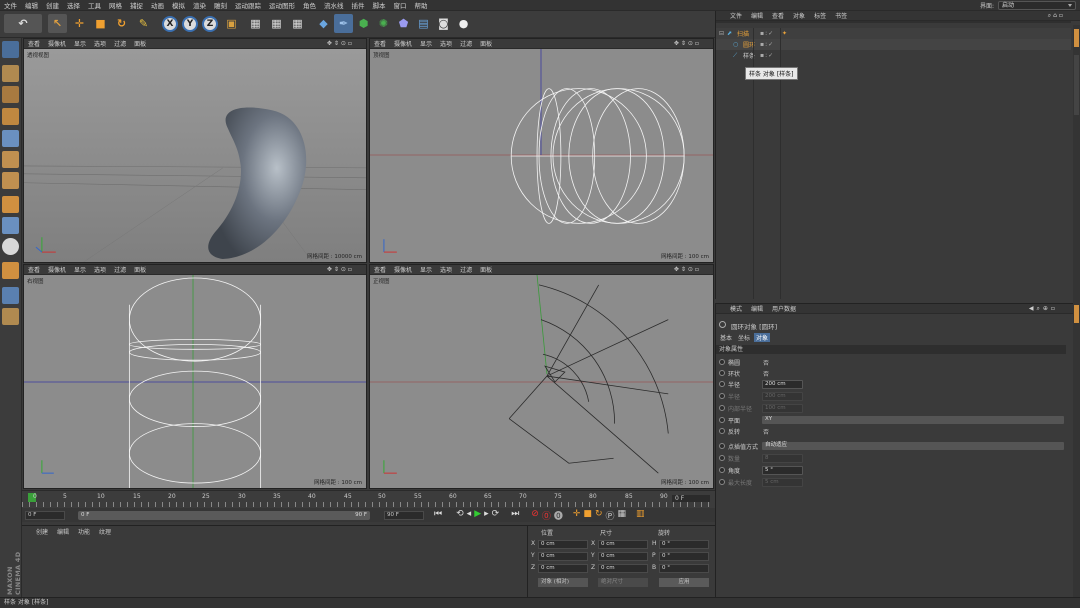 This screenshot has height=608, width=1080. I want to click on expand-icon: ⊟, so click(721, 33).